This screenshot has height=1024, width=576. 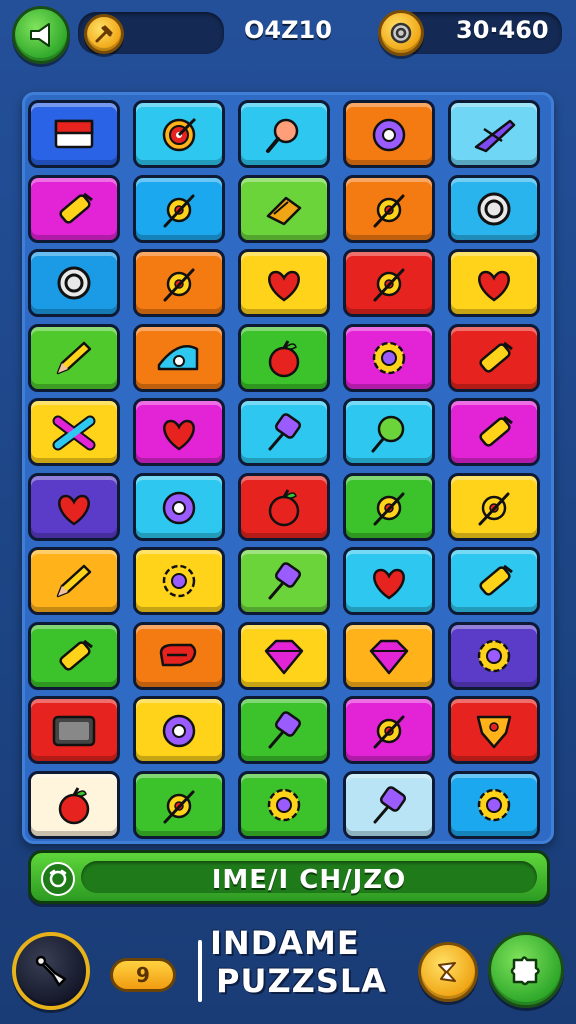 I want to click on target-icon, so click(x=179, y=134).